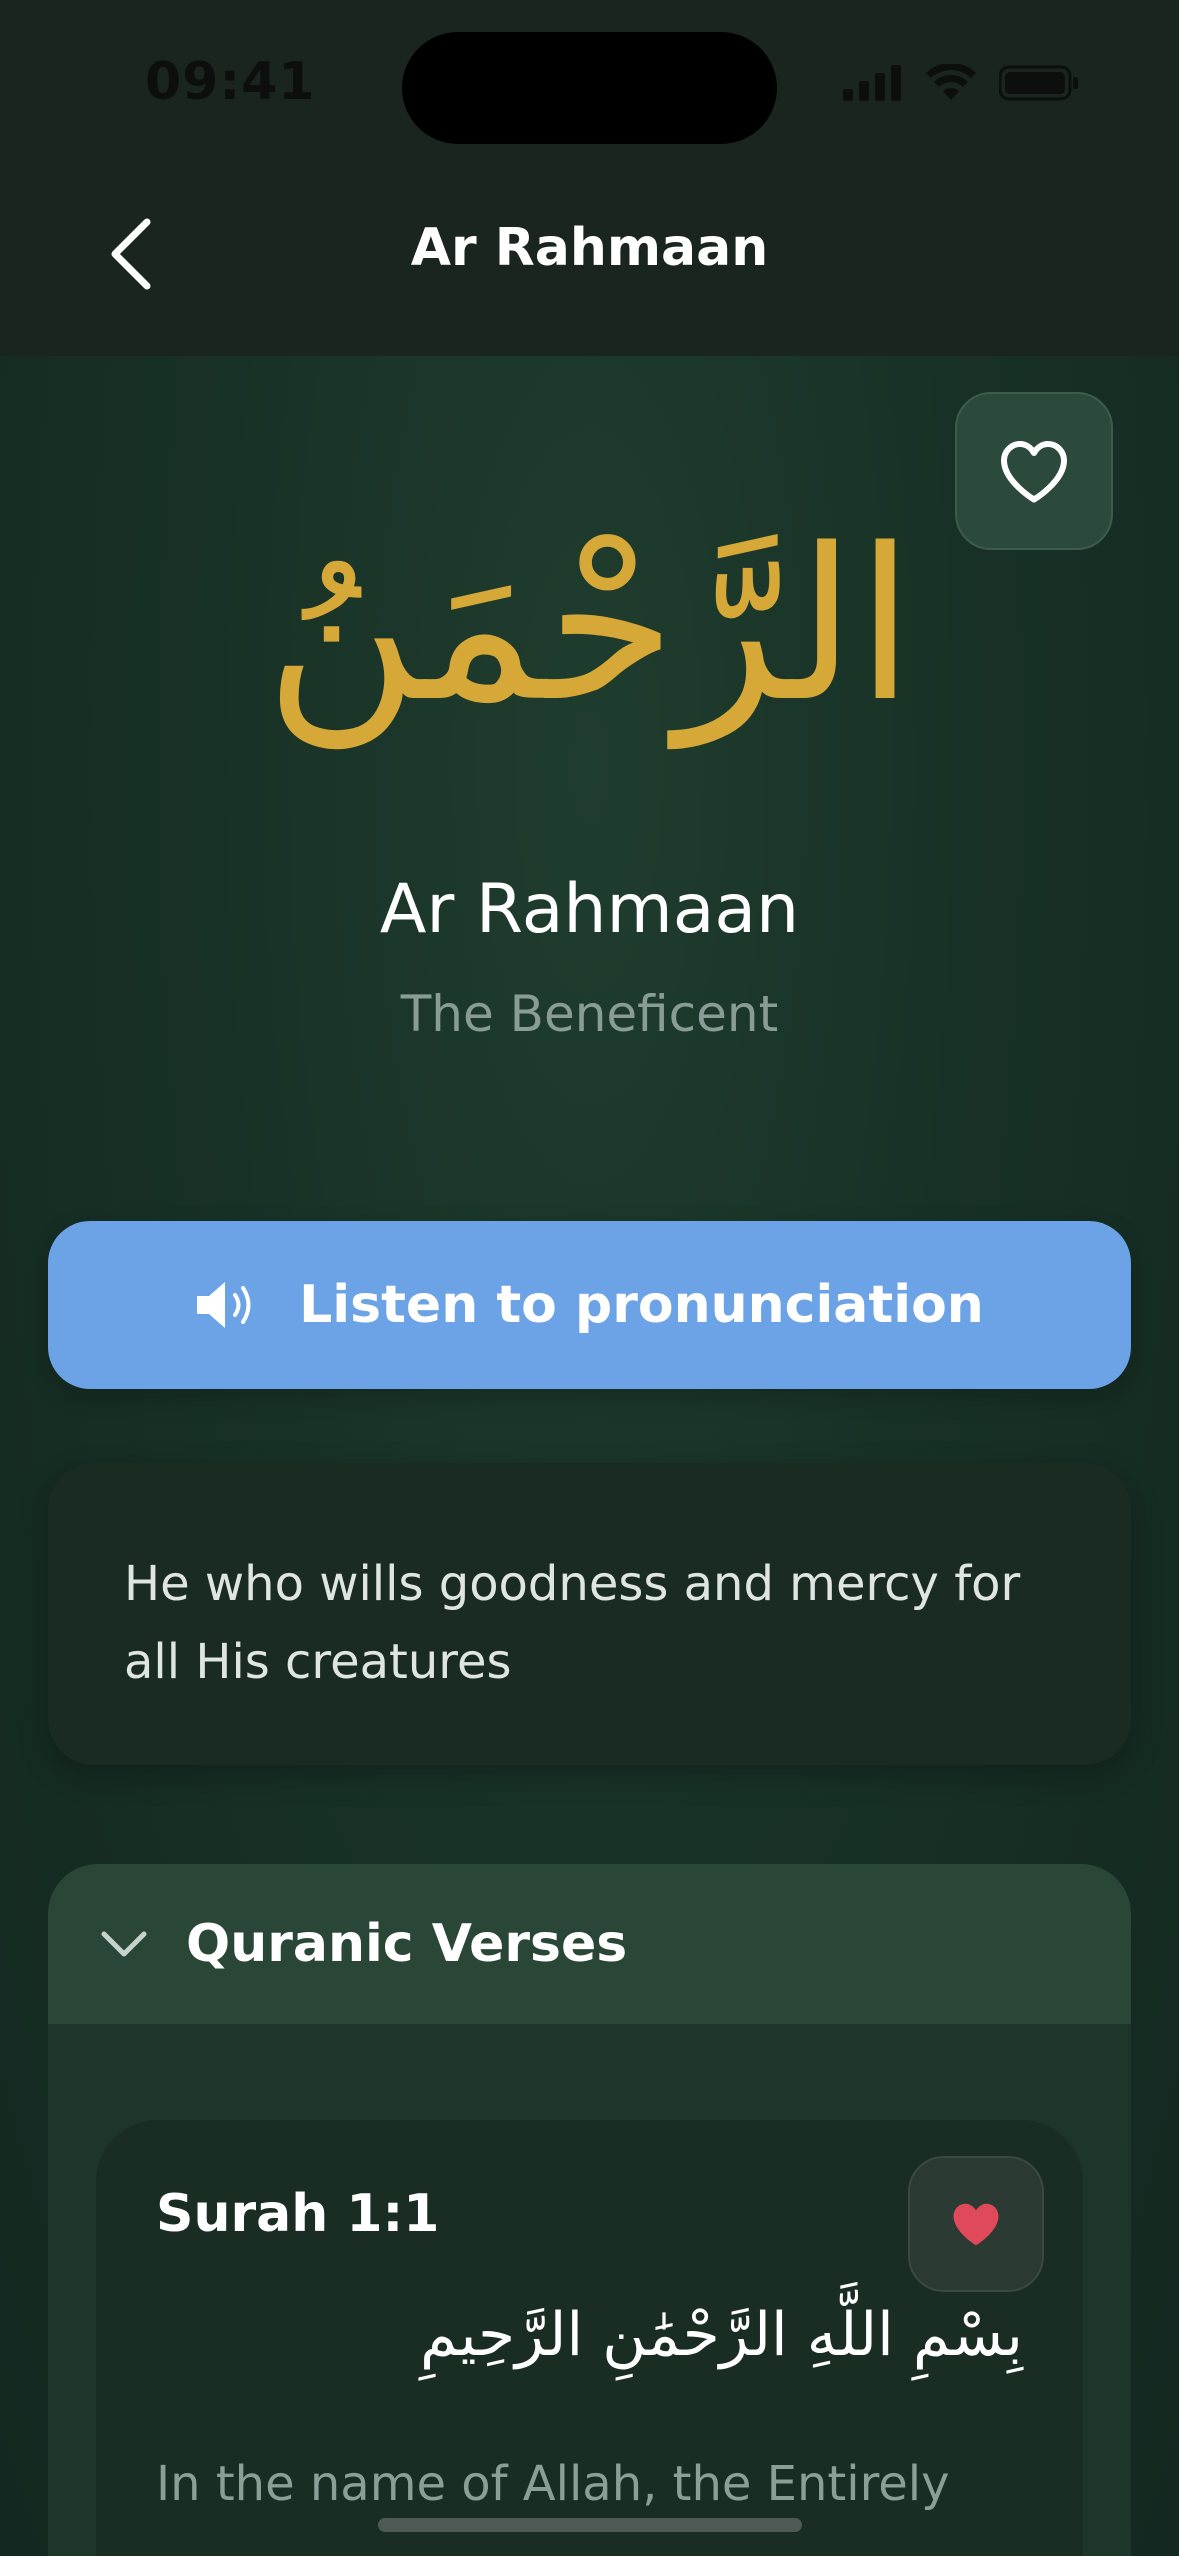 The height and width of the screenshot is (2556, 1179). I want to click on name-meaning: The Beneficent, so click(589, 1014).